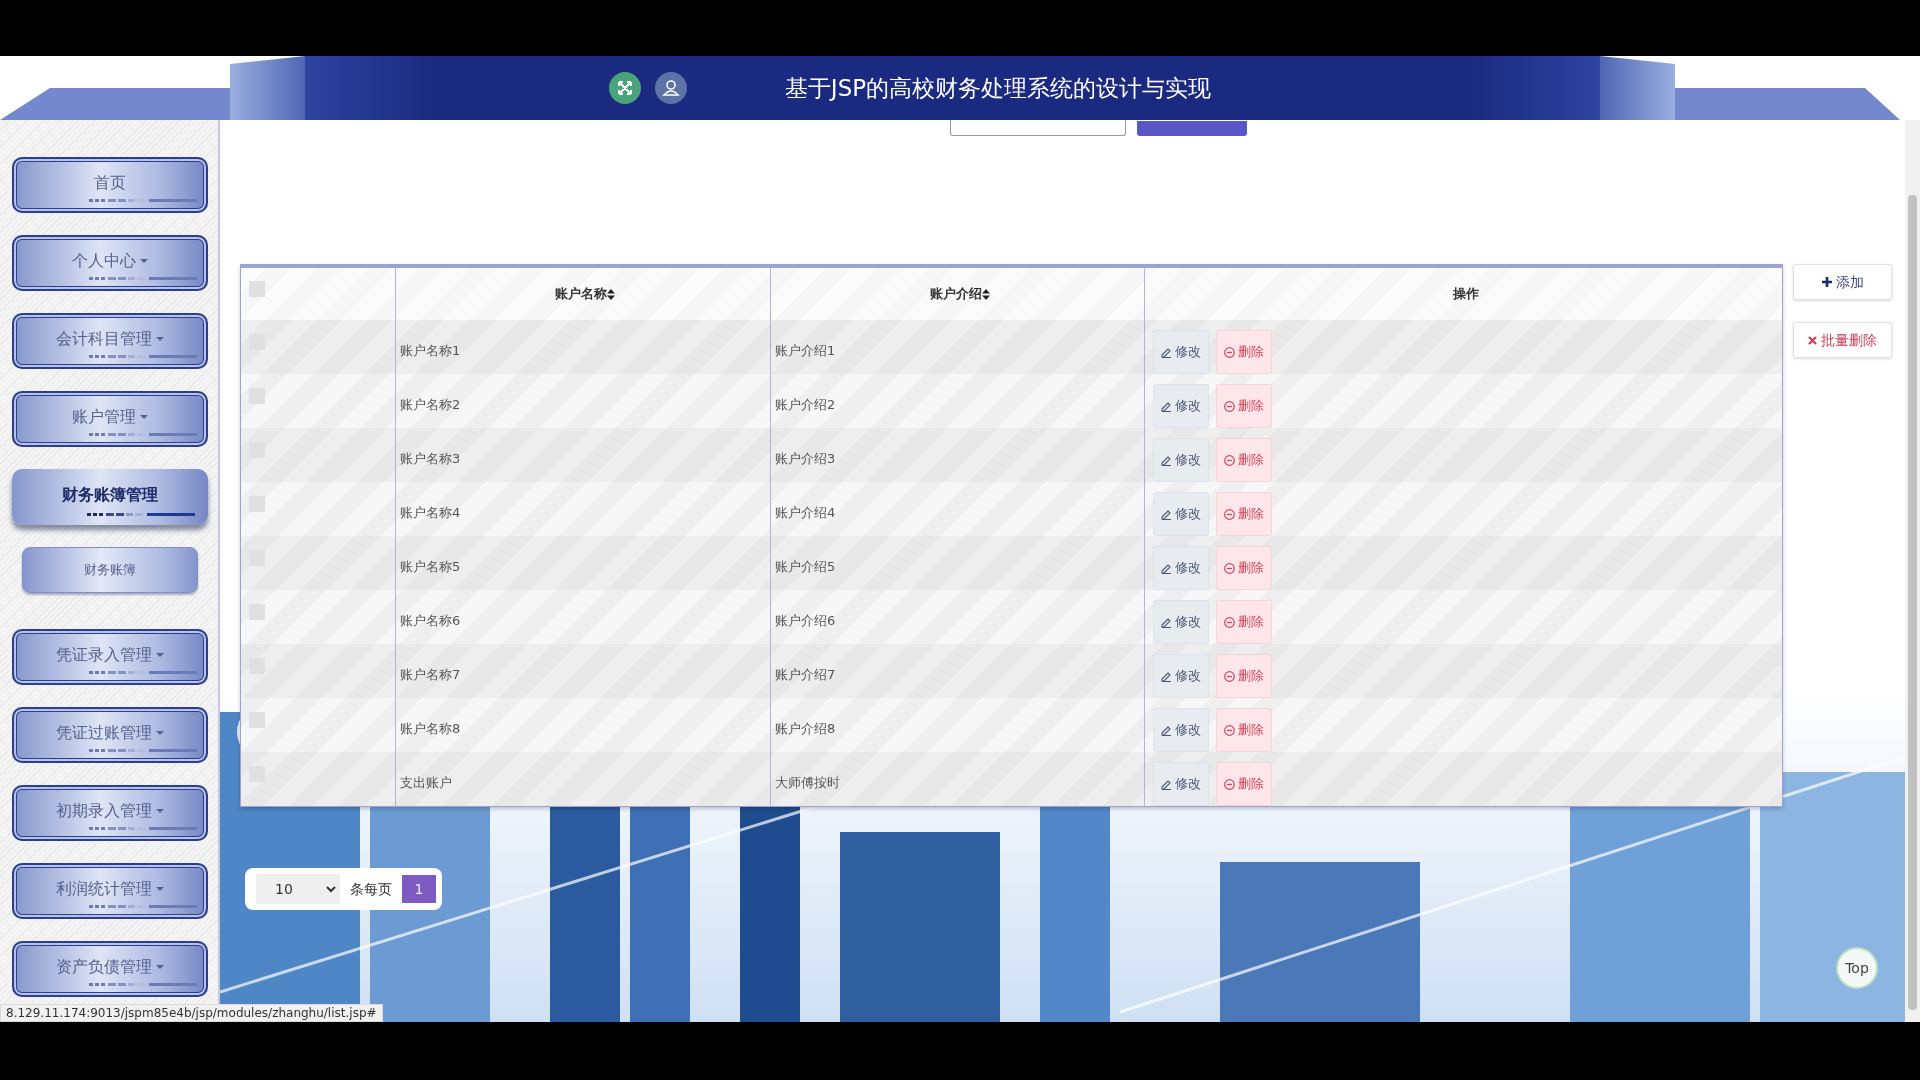  Describe the element at coordinates (257, 289) in the screenshot. I see `select-all-checkbox` at that location.